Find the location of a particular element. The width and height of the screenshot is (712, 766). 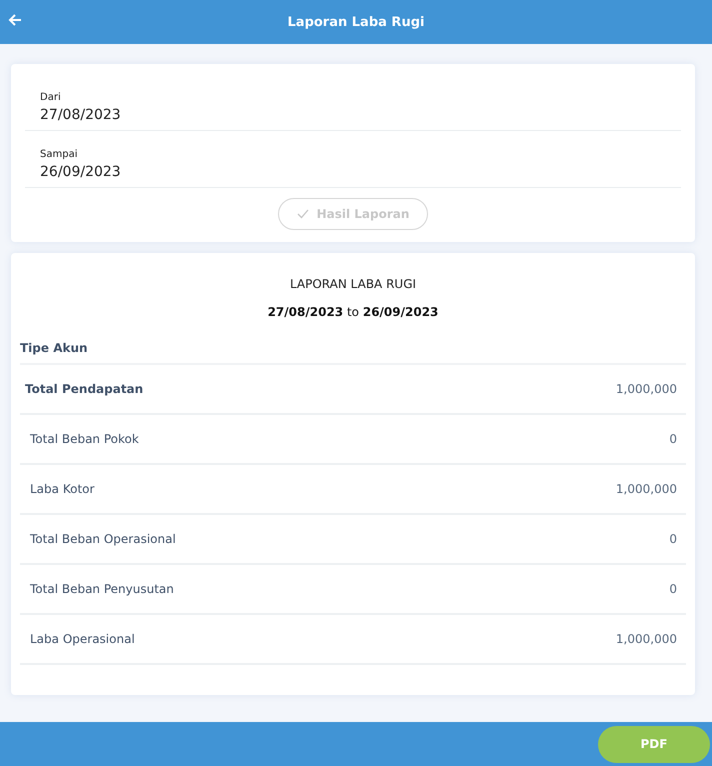

column-header: Tipe Akun is located at coordinates (353, 342).